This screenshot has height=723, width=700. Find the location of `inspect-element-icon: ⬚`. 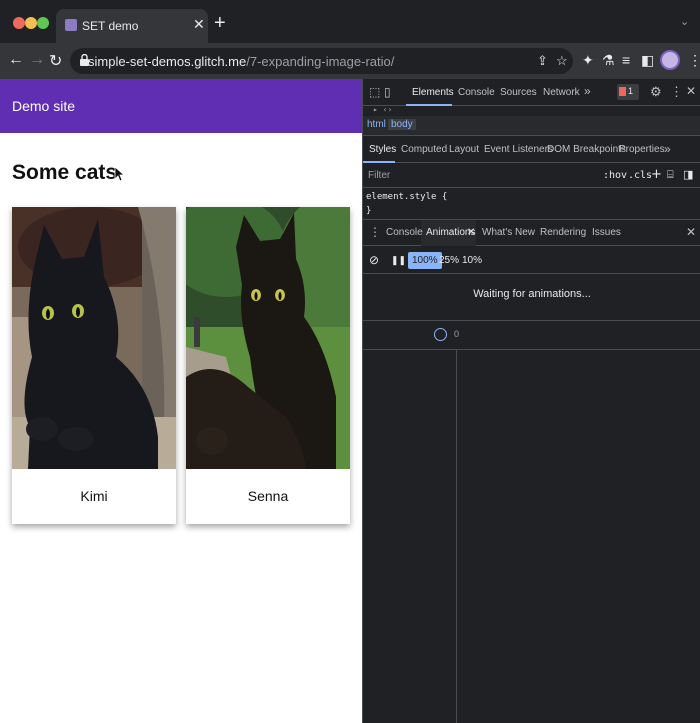

inspect-element-icon: ⬚ is located at coordinates (374, 92).